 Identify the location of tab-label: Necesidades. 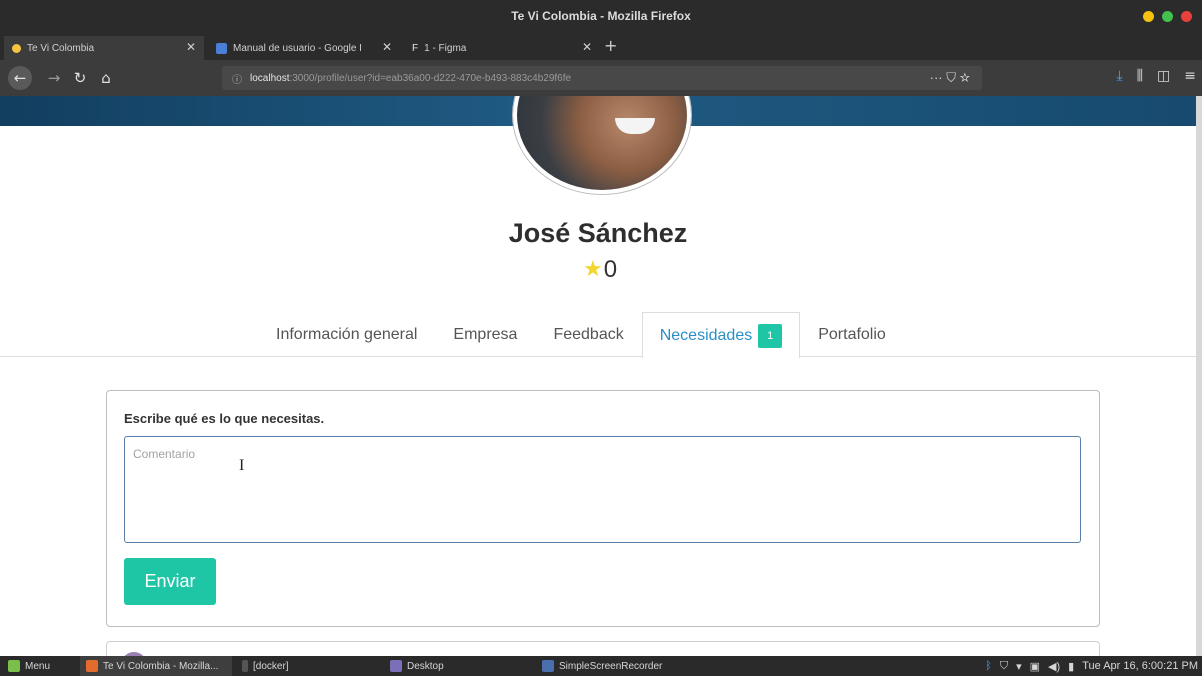
(706, 335).